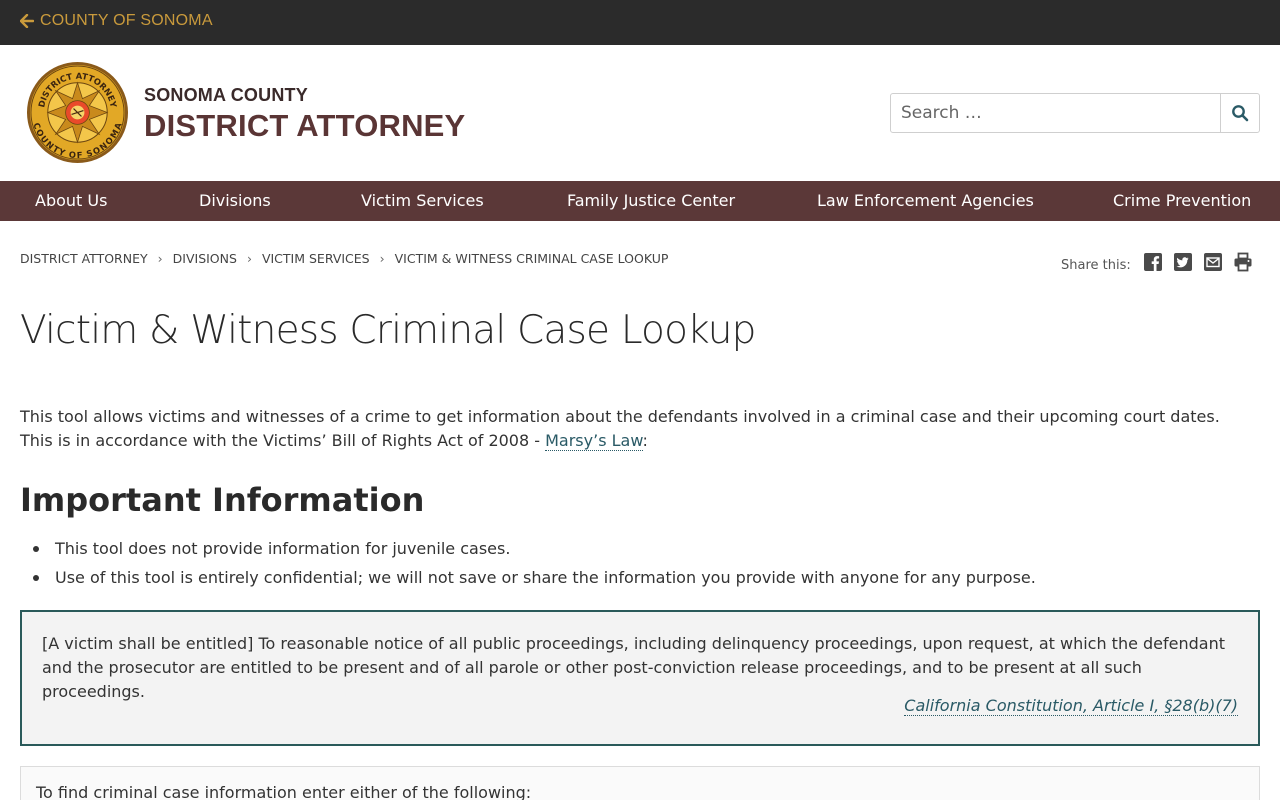  What do you see at coordinates (205, 258) in the screenshot?
I see `breadcrumb-divisions: DIVISIONS` at bounding box center [205, 258].